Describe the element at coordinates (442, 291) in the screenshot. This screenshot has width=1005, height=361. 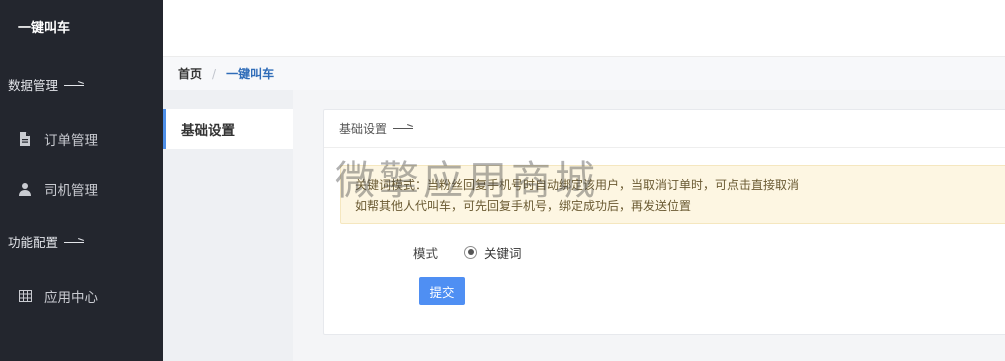
I see `submit-button: 提交` at that location.